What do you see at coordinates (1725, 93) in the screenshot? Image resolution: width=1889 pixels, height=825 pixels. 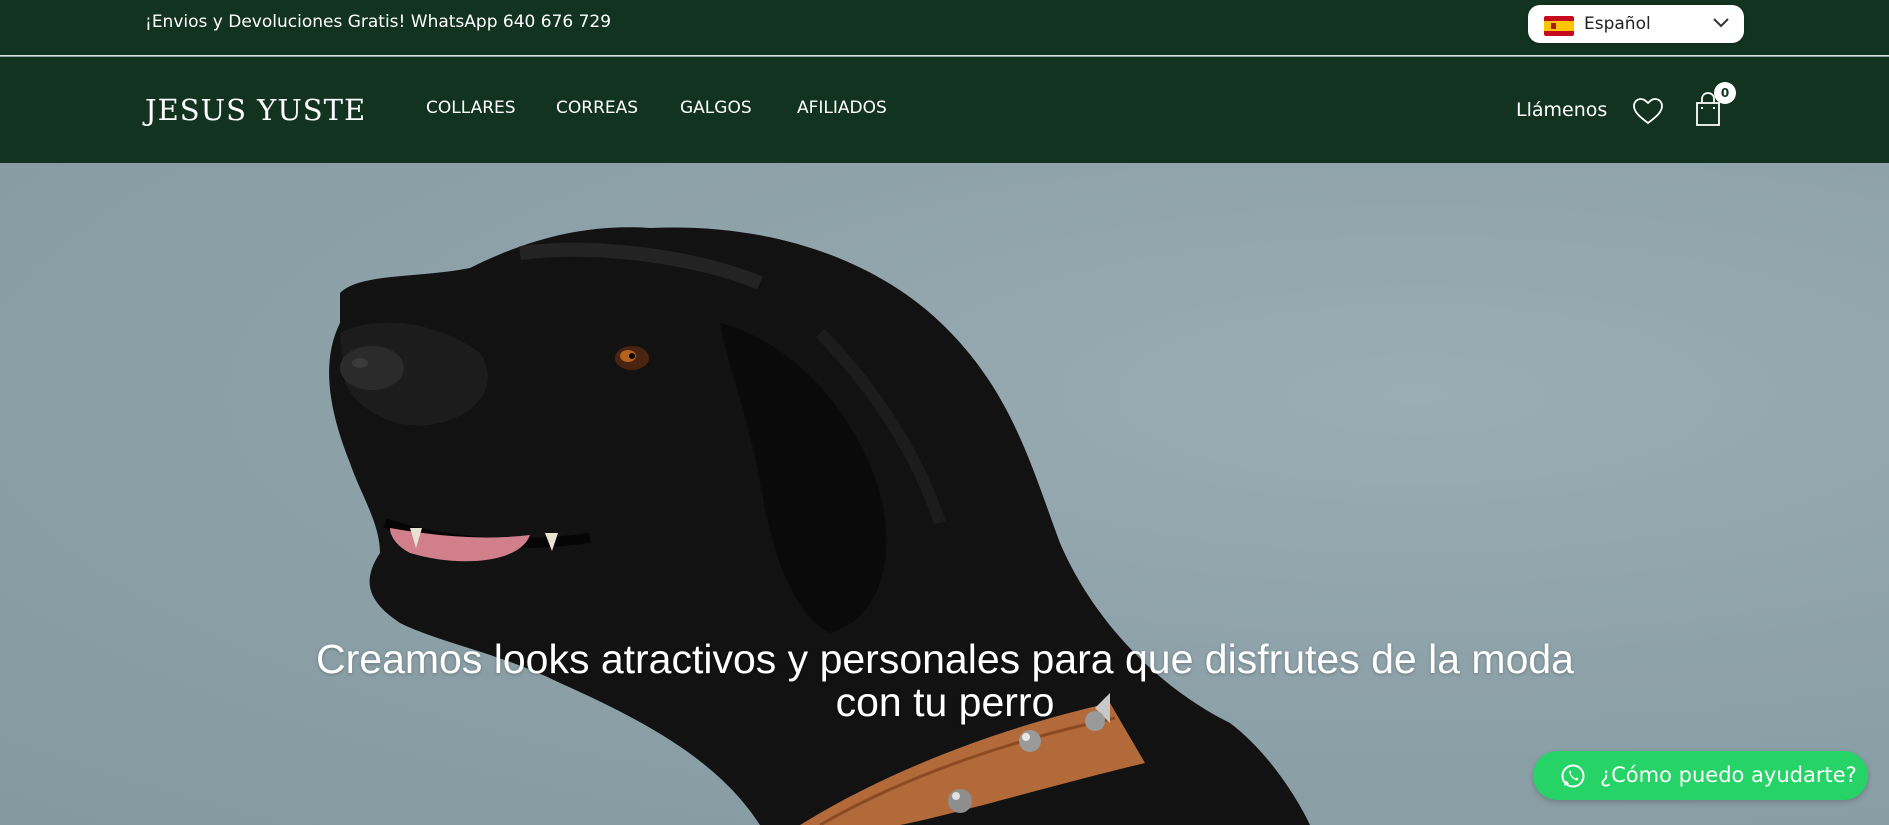 I see `cart-count-badge: 0` at bounding box center [1725, 93].